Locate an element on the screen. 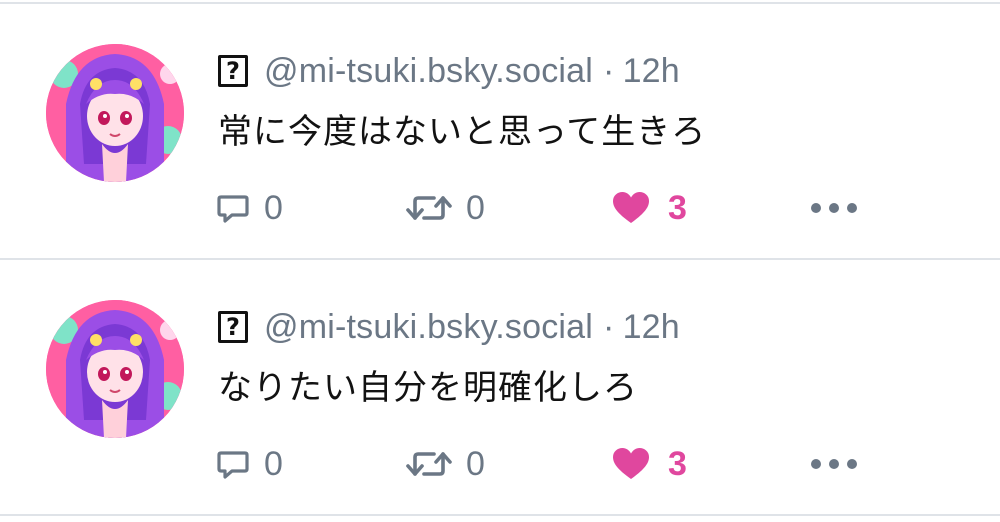  post-text: 常に今度はないと思って生きろ is located at coordinates (462, 132).